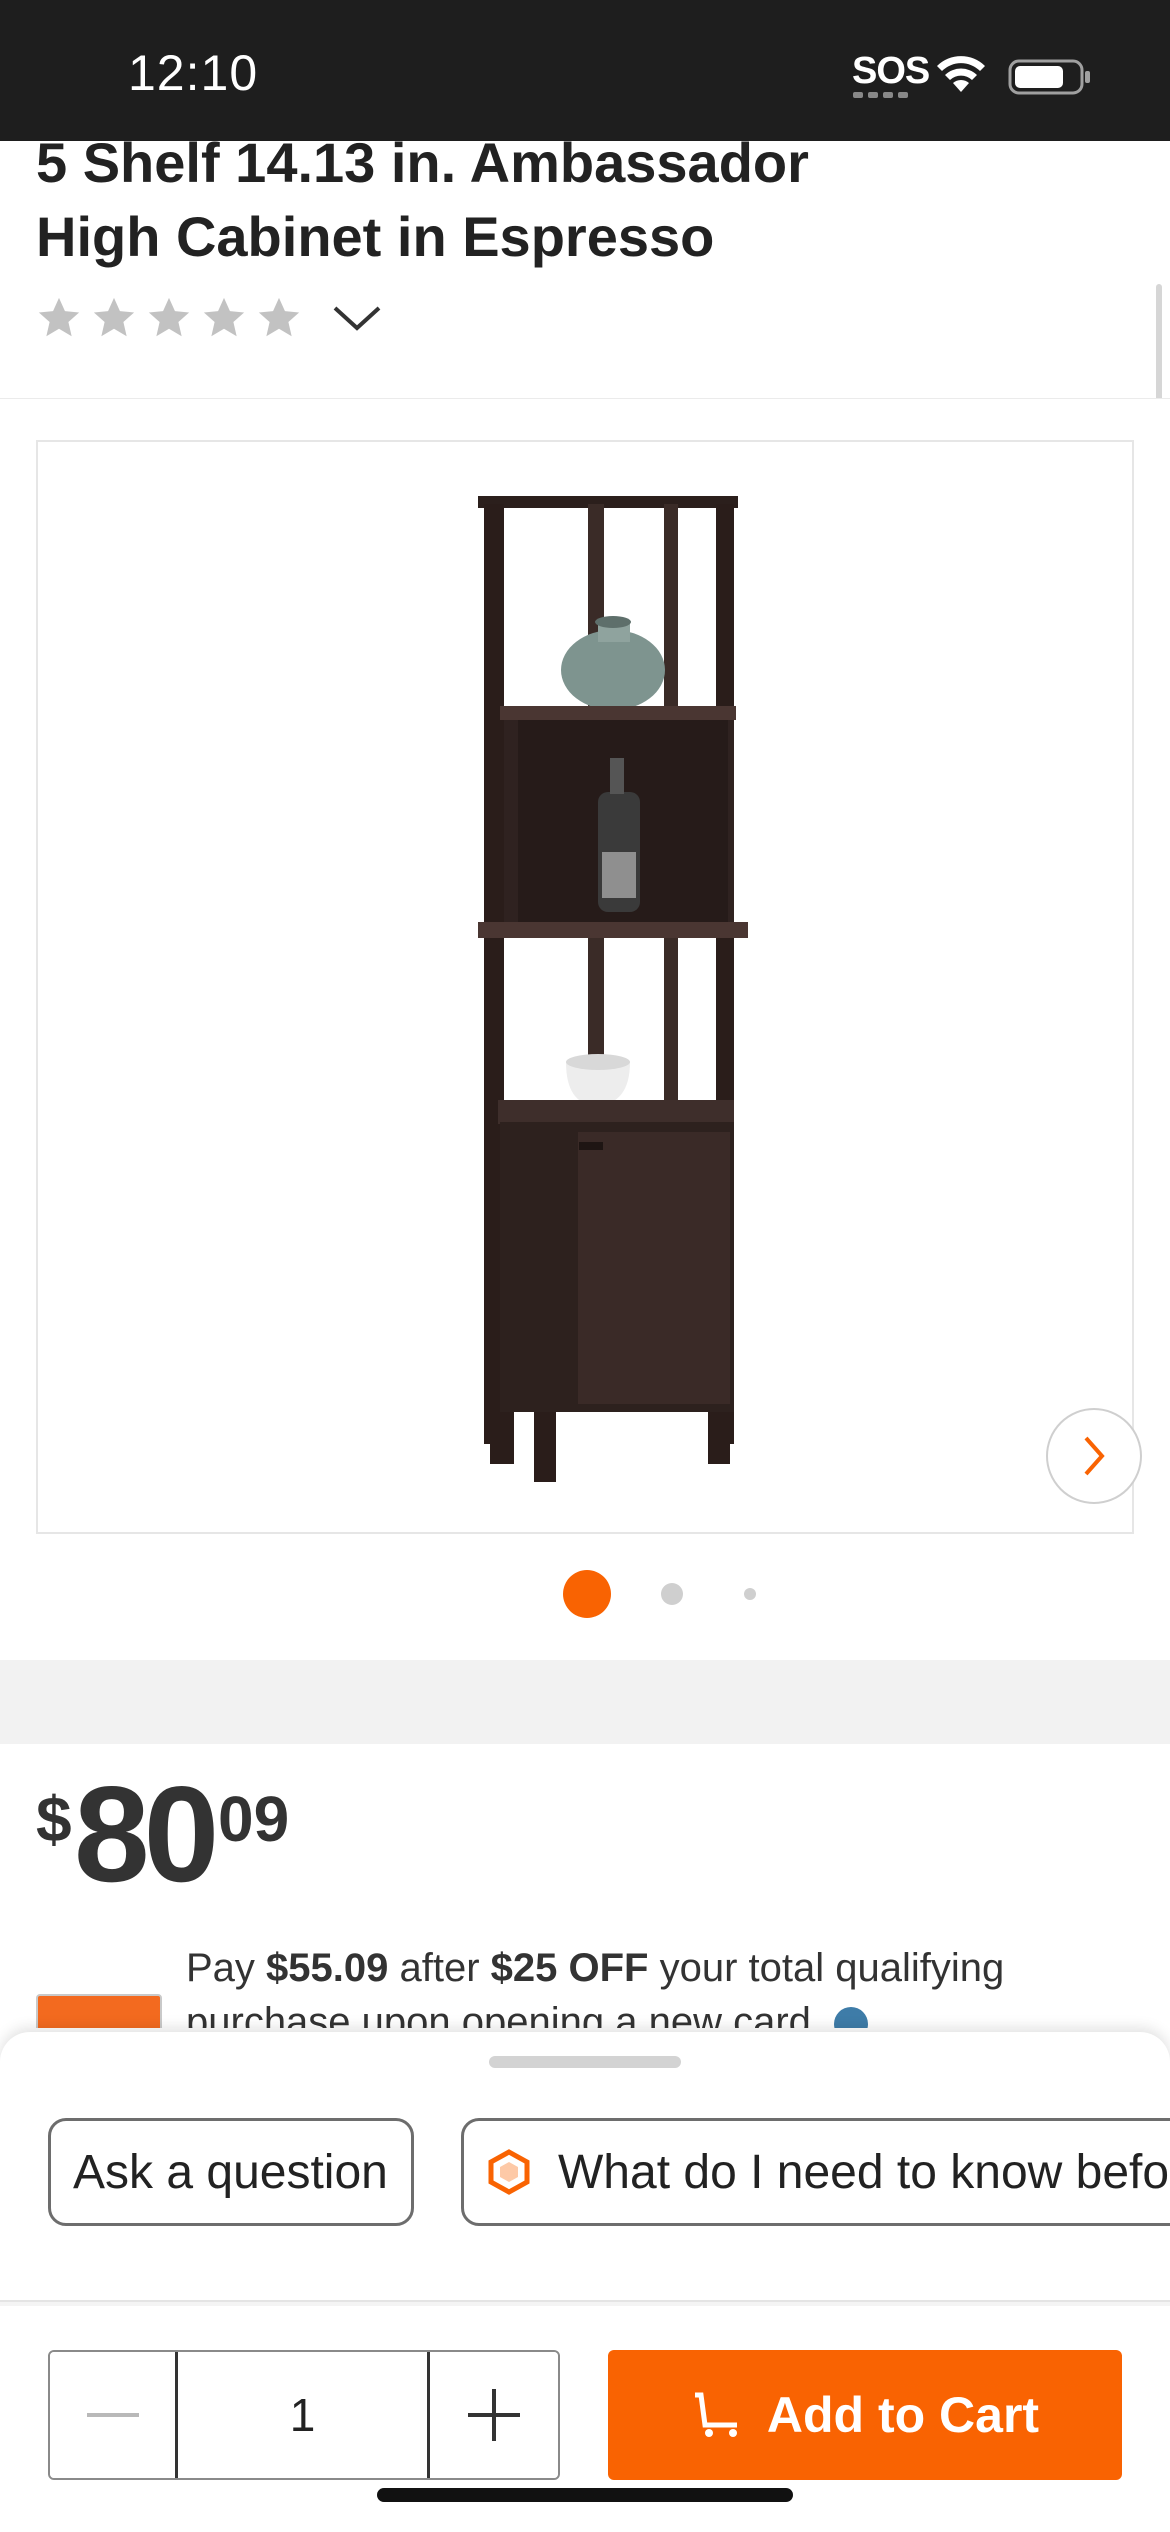 This screenshot has width=1170, height=2532. I want to click on decrease-quantity-button, so click(114, 2415).